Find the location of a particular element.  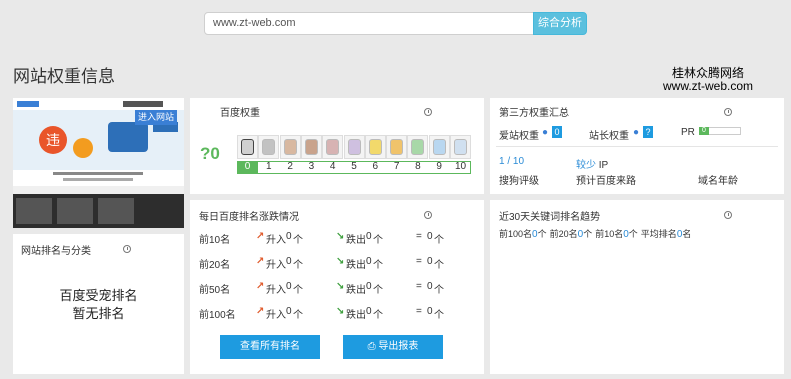

traffic-unit: IP is located at coordinates (603, 165).